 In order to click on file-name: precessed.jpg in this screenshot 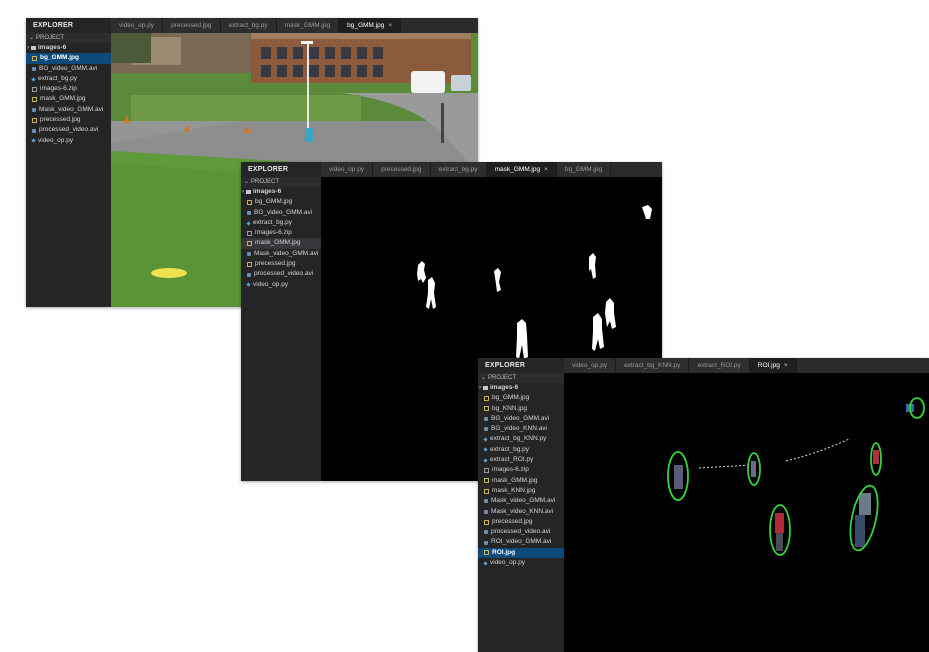, I will do `click(512, 521)`.